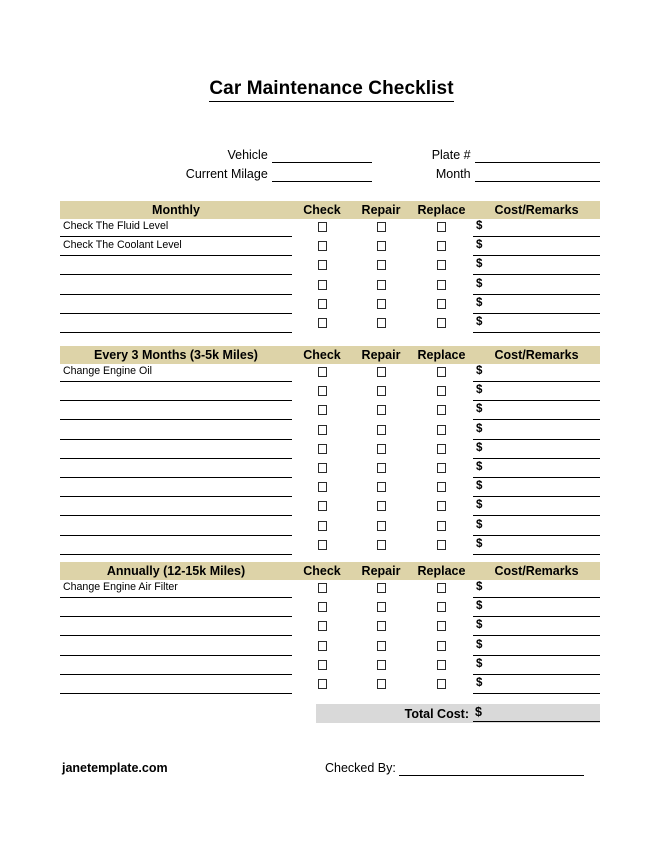 This screenshot has width=663, height=860. I want to click on vehicle-input, so click(322, 155).